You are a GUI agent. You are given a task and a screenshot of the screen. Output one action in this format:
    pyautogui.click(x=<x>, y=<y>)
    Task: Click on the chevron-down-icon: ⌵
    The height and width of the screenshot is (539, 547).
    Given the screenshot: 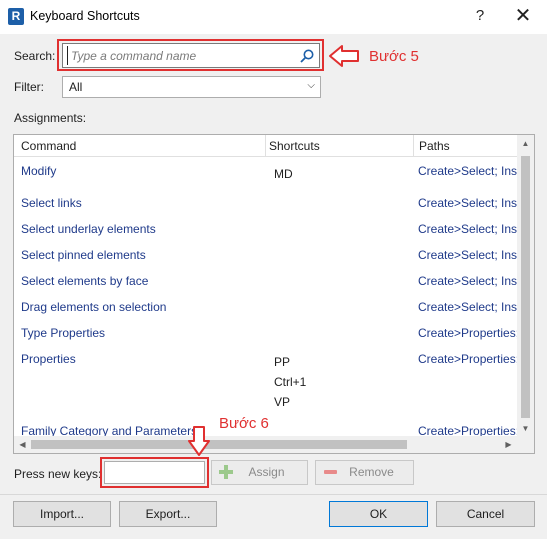 What is the action you would take?
    pyautogui.click(x=311, y=85)
    